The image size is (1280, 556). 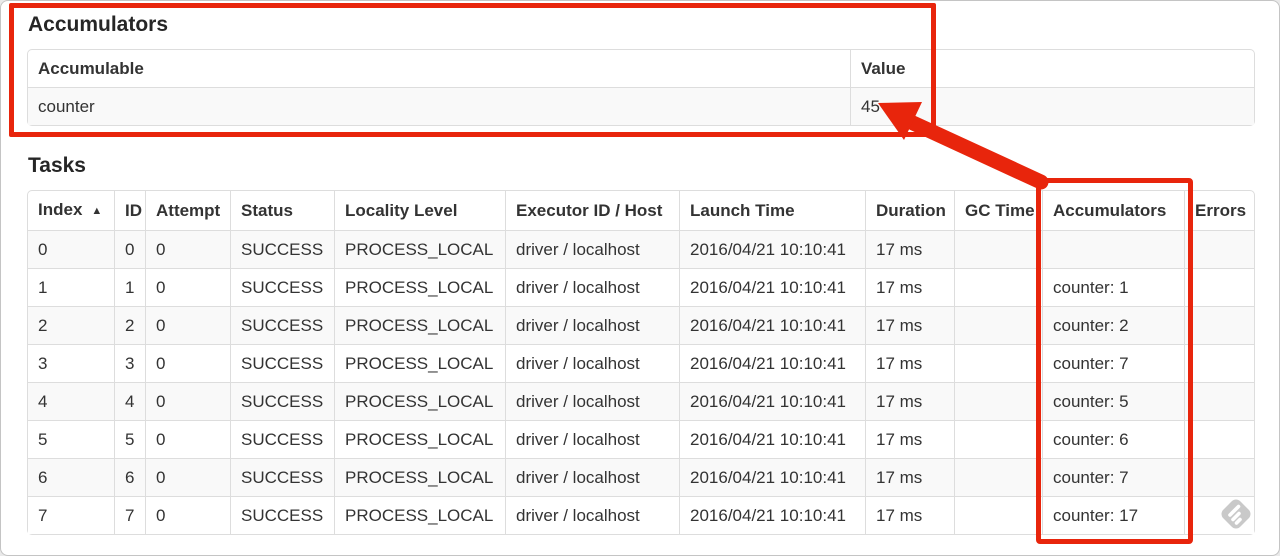 What do you see at coordinates (439, 106) in the screenshot?
I see `table-cell: counter` at bounding box center [439, 106].